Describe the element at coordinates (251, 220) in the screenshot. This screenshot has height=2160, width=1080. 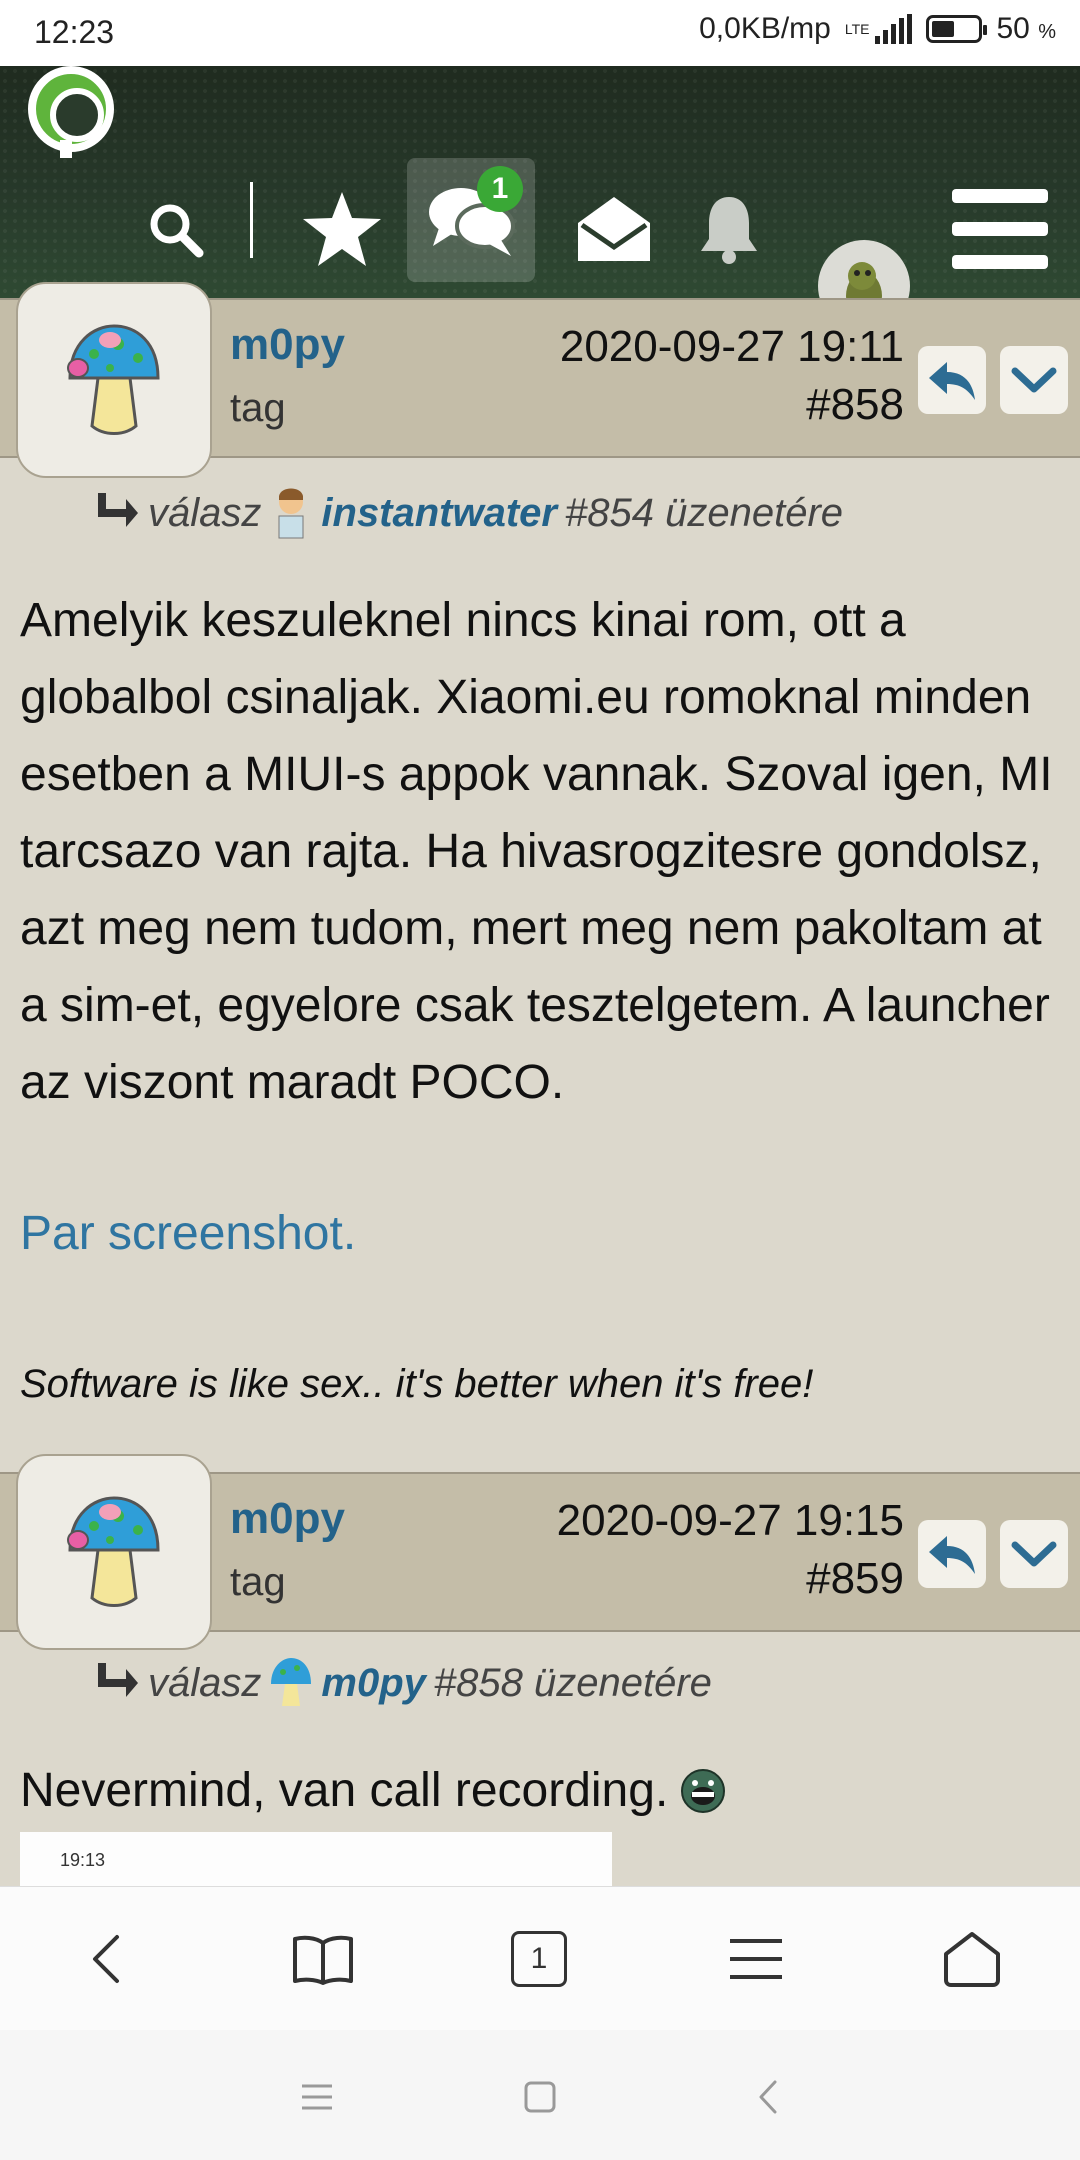
I see `nav-separator` at that location.